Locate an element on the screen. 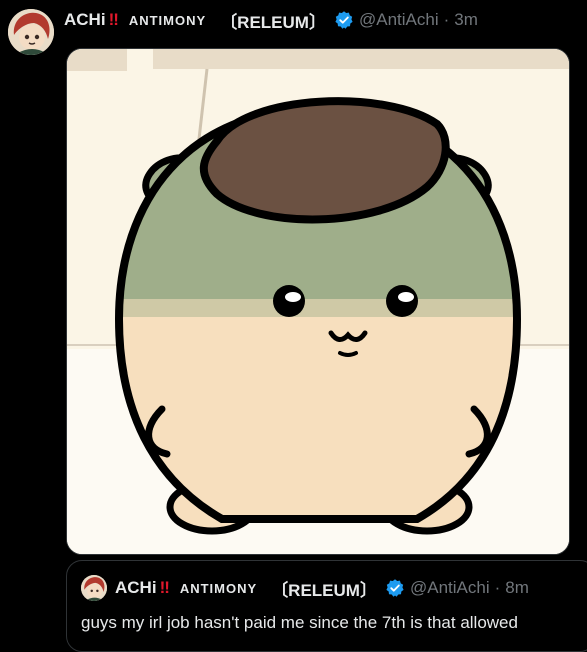  avatar is located at coordinates (31, 32).